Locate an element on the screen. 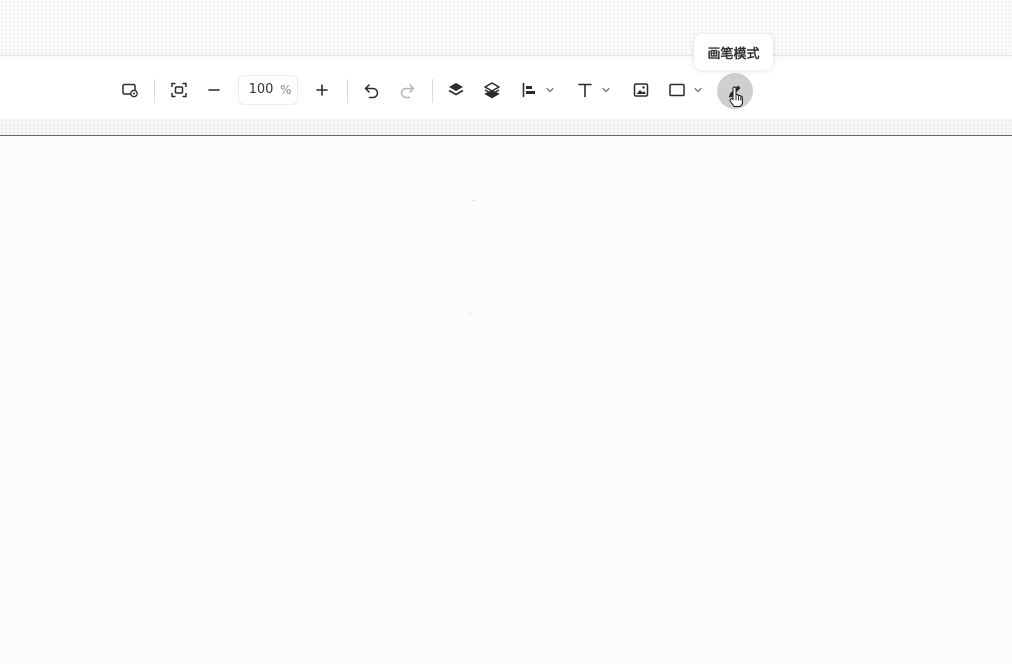 The height and width of the screenshot is (664, 1012). redo-icon is located at coordinates (407, 91).